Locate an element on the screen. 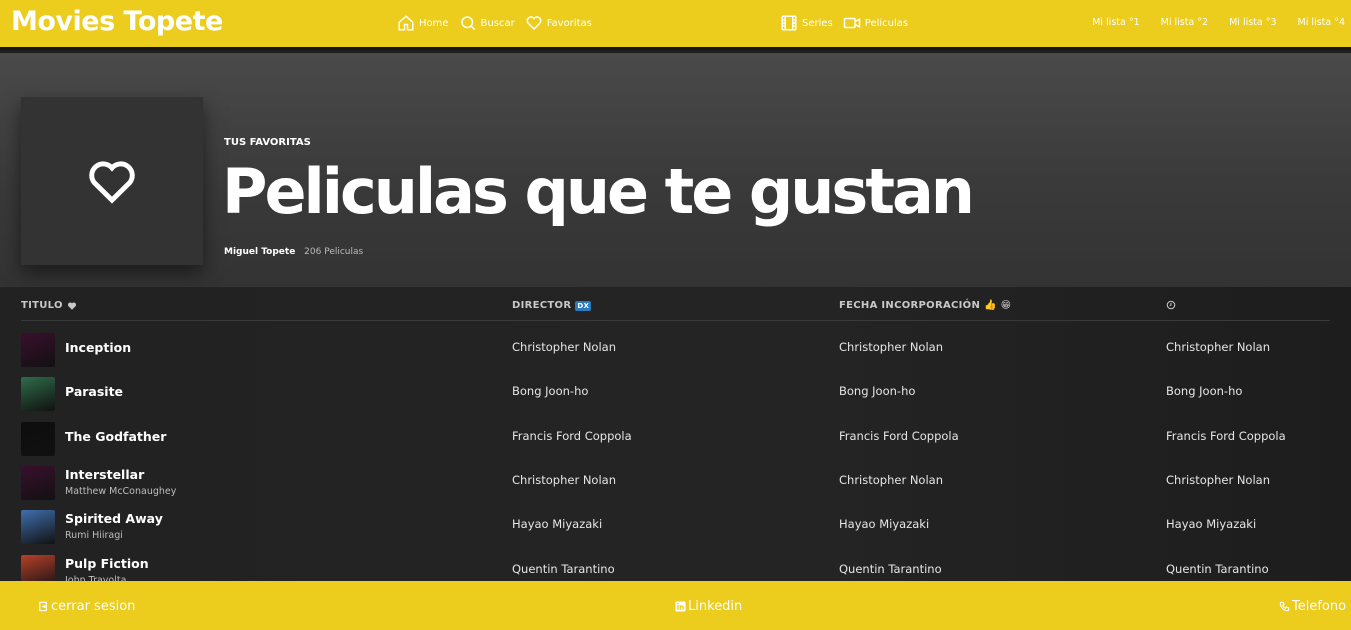 The image size is (1351, 630). movie-title: Pulp Fiction is located at coordinates (107, 563).